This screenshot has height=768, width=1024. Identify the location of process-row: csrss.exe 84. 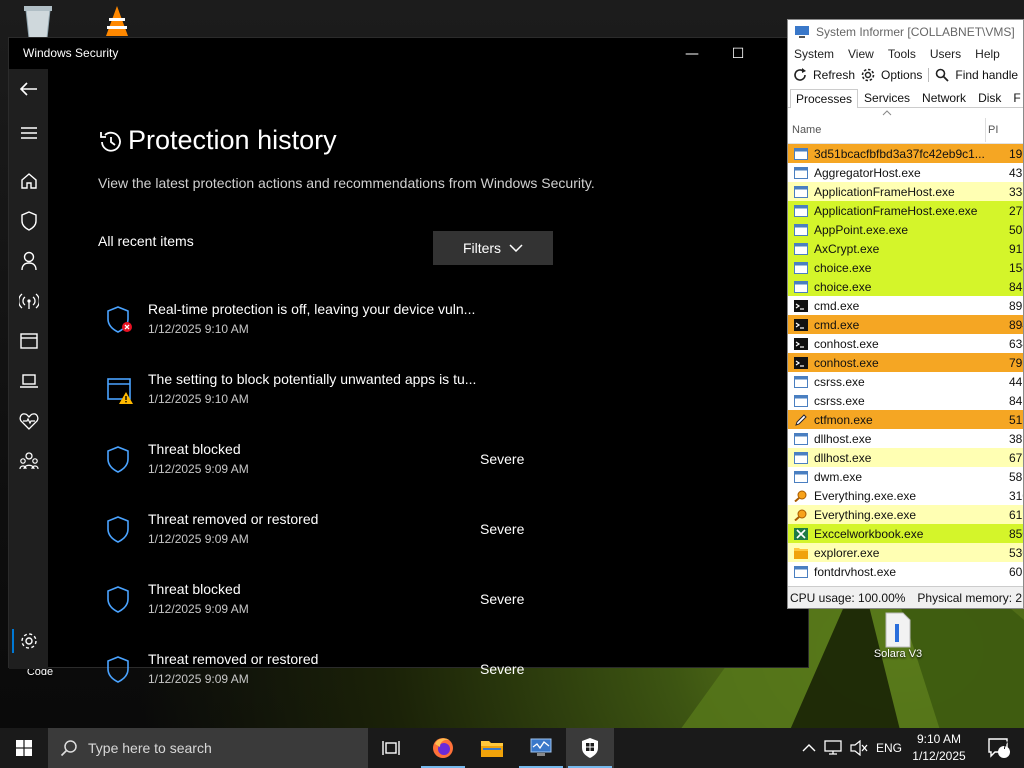
(905, 400).